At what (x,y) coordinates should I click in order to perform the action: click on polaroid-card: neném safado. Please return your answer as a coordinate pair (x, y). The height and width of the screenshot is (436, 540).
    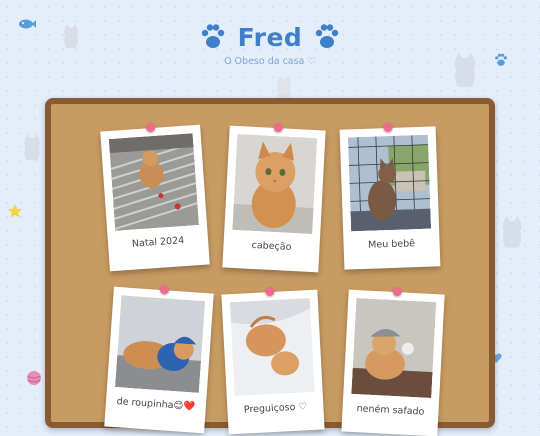
    Looking at the image, I should click on (393, 361).